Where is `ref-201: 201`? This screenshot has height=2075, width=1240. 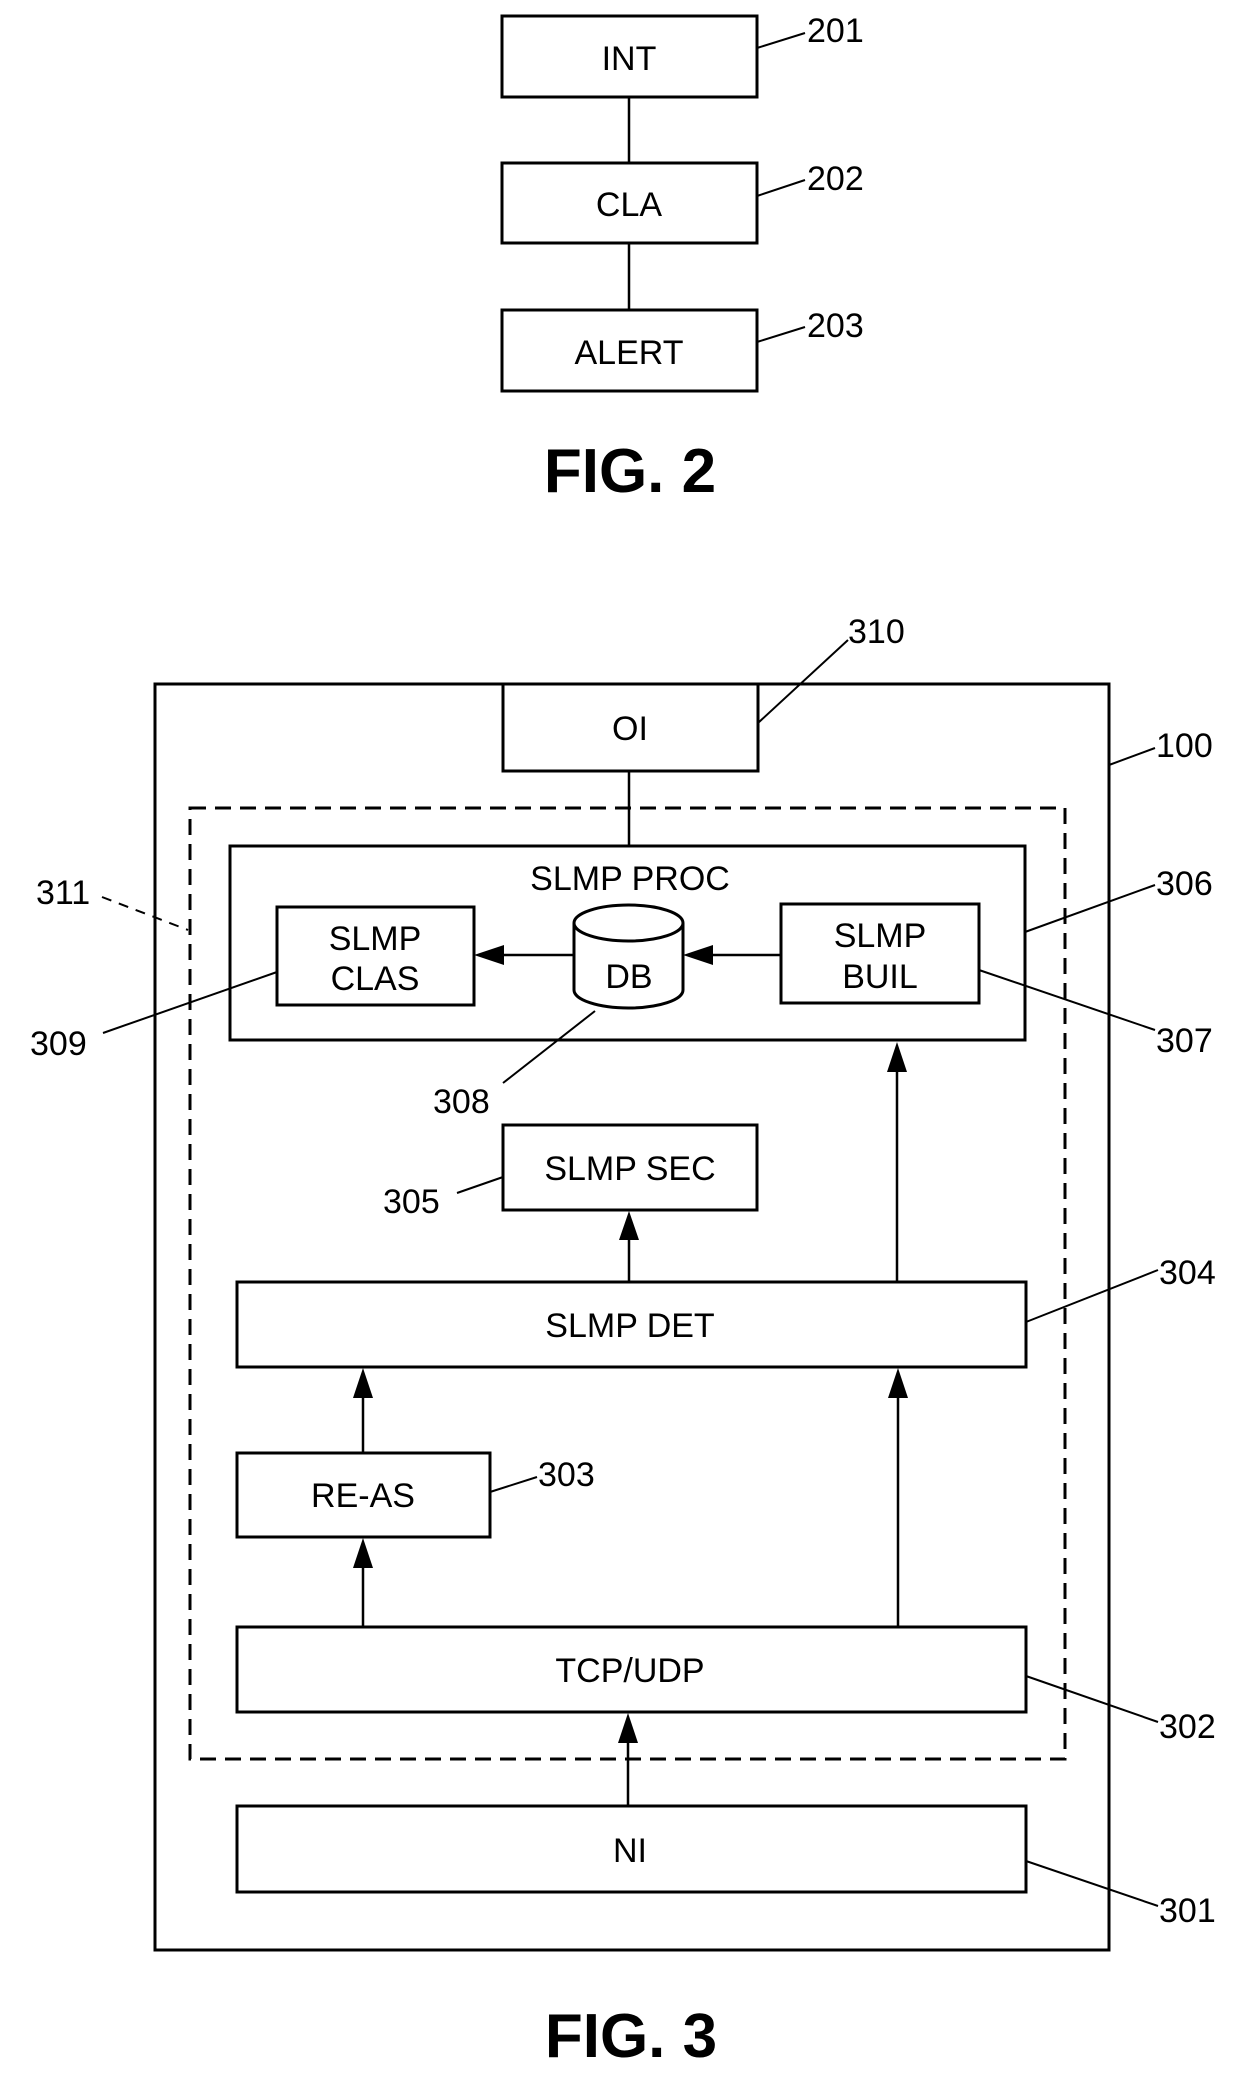
ref-201: 201 is located at coordinates (835, 31).